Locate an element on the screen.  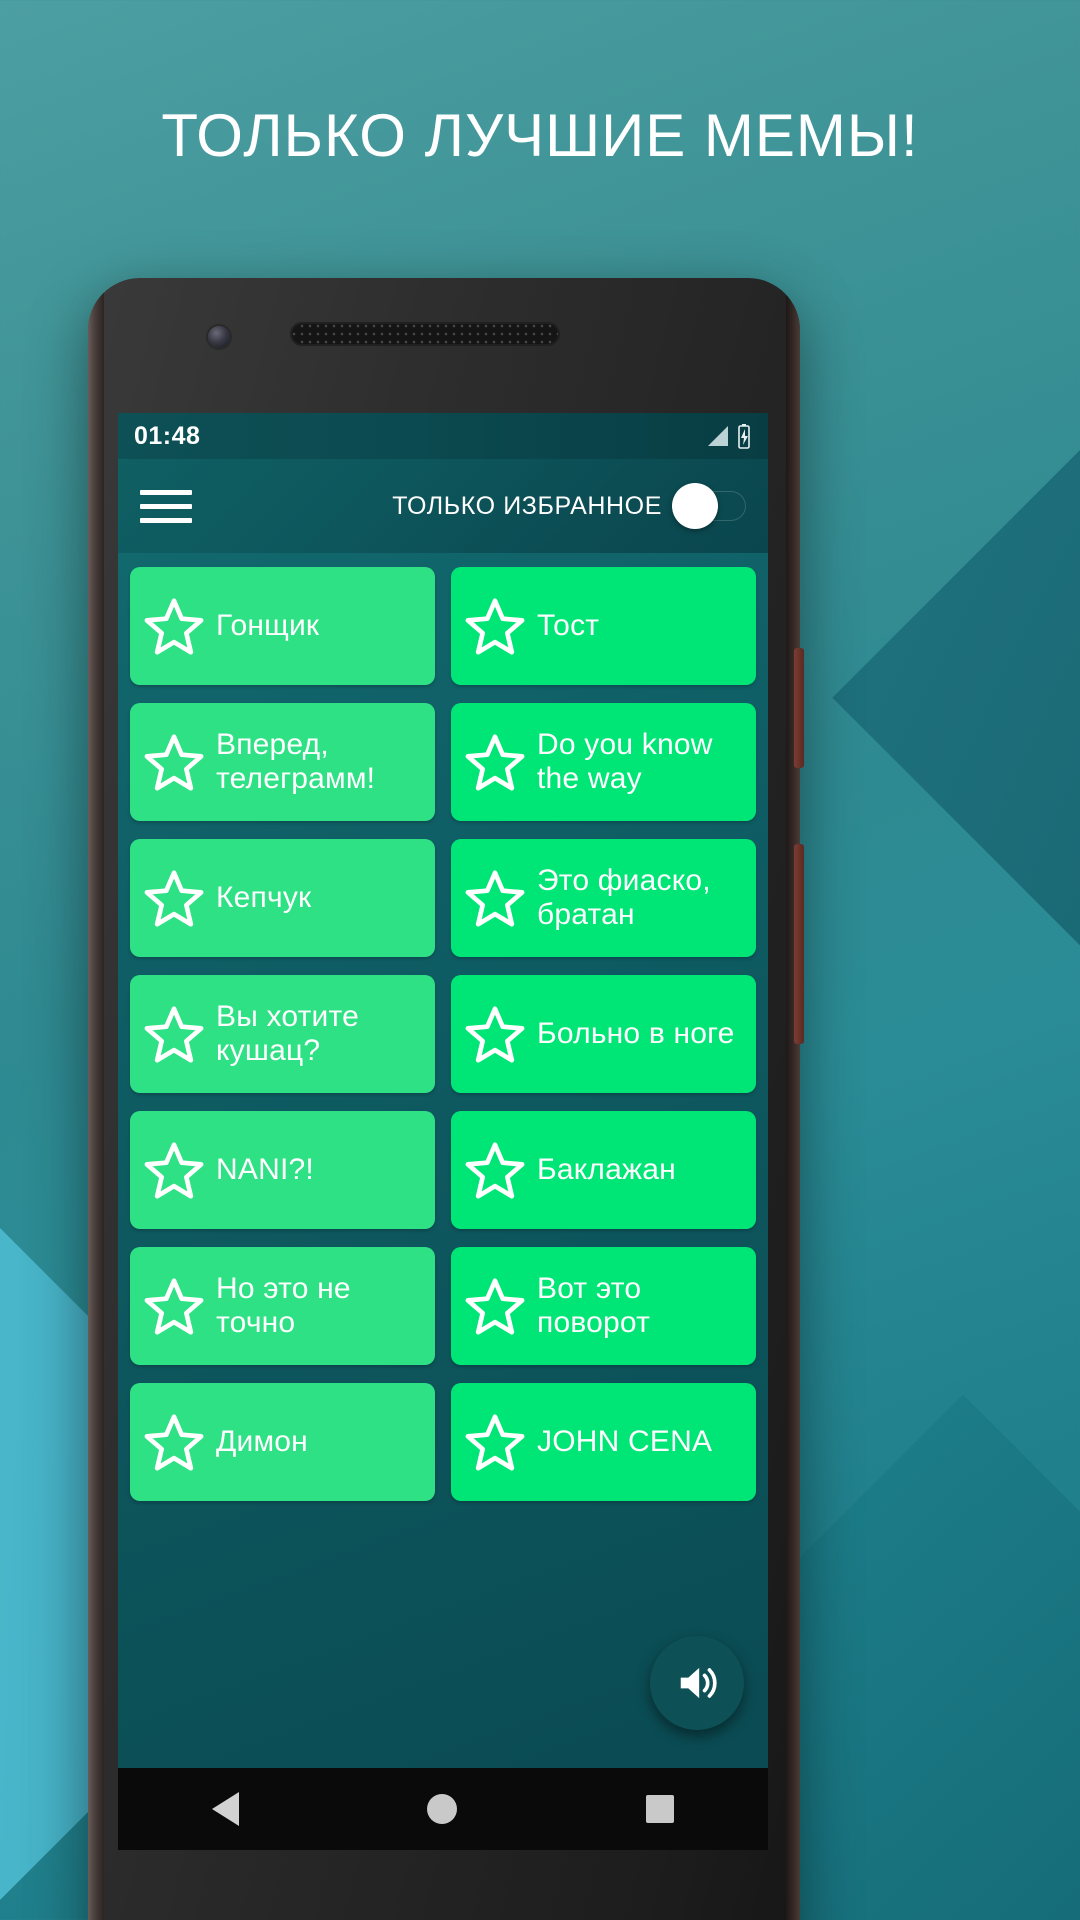
meme-tile: Вы хотите кушац? is located at coordinates (282, 1034).